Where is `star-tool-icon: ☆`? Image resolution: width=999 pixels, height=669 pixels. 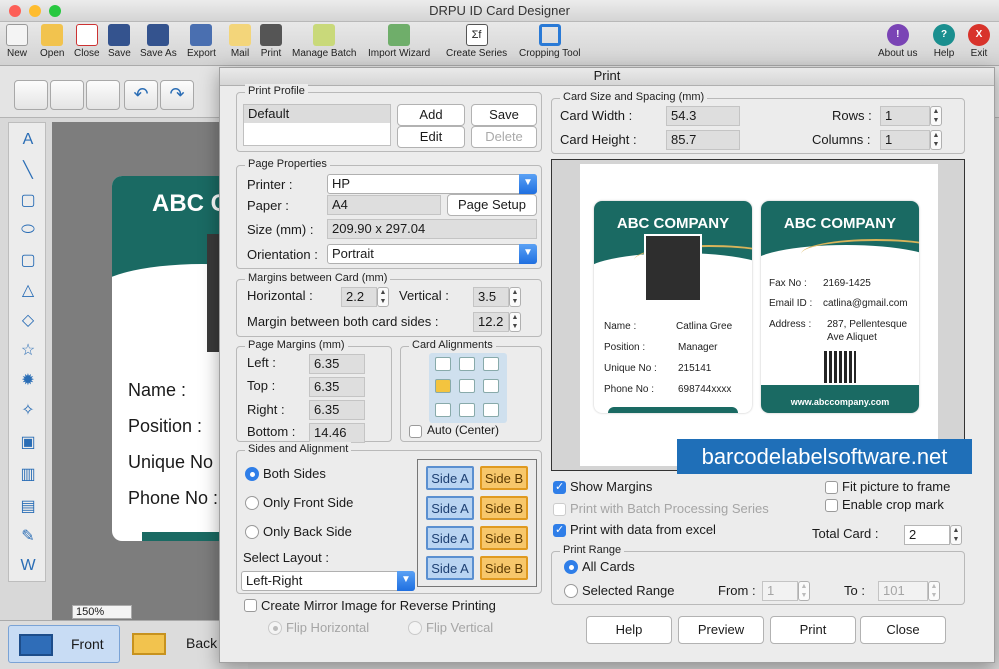 star-tool-icon: ☆ is located at coordinates (28, 350).